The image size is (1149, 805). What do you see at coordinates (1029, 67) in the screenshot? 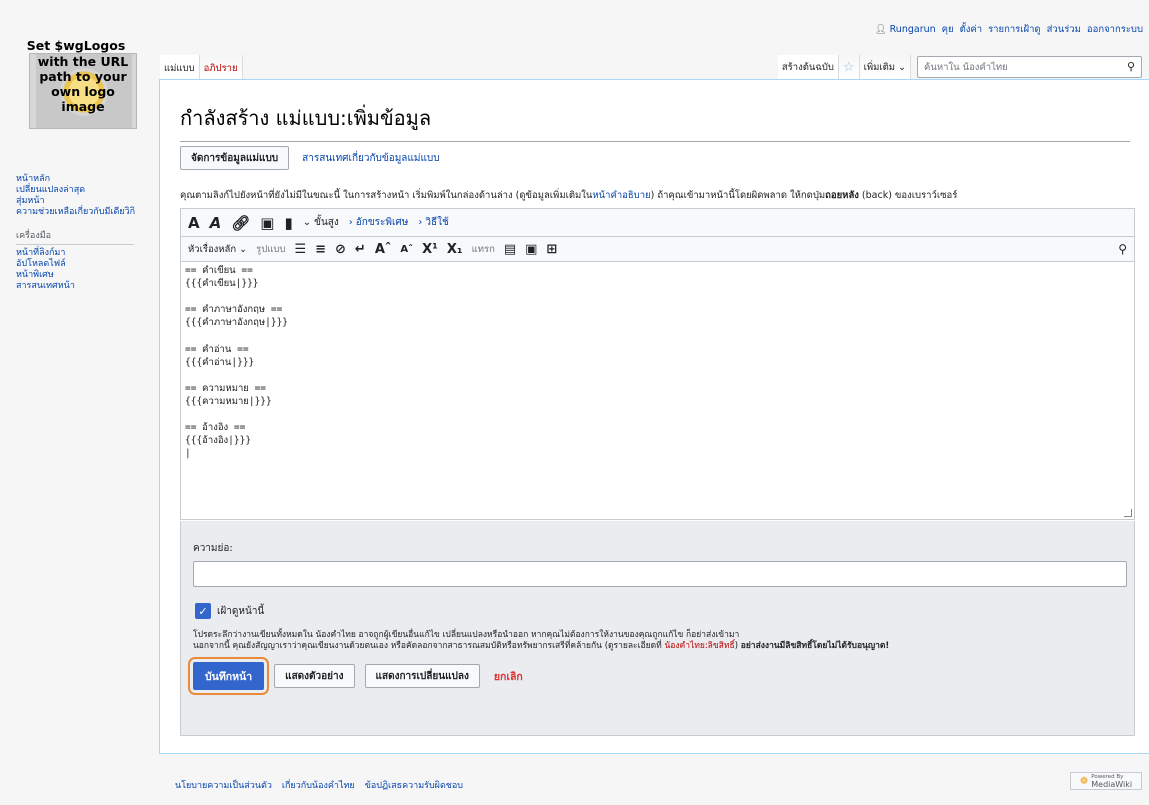
I see `search-input: ค้นหาใน น้องคำไทย ⚲` at bounding box center [1029, 67].